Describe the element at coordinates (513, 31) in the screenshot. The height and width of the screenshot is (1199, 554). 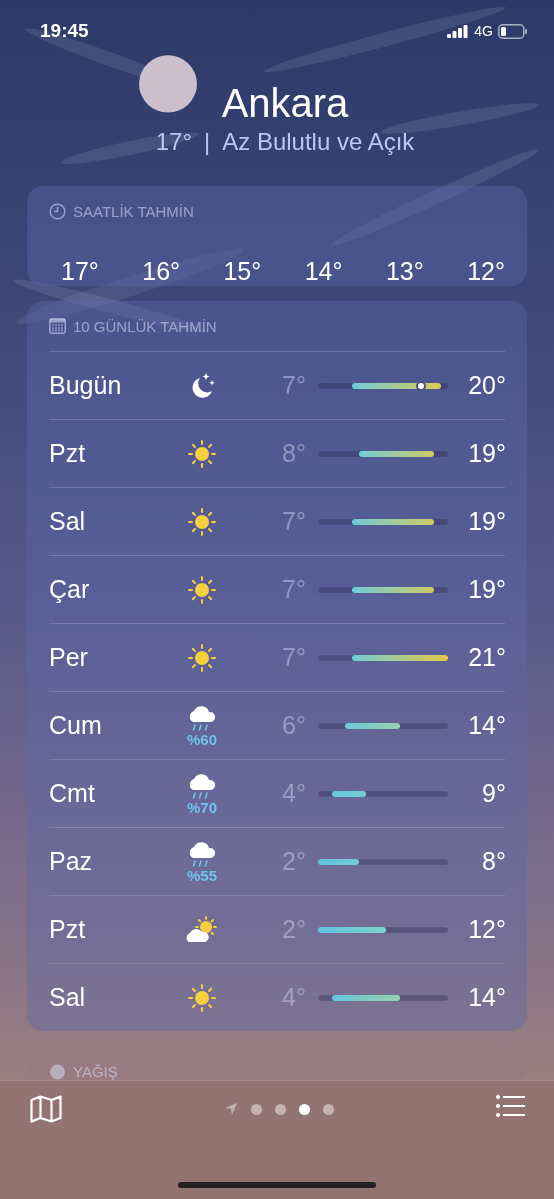
I see `battery-icon` at that location.